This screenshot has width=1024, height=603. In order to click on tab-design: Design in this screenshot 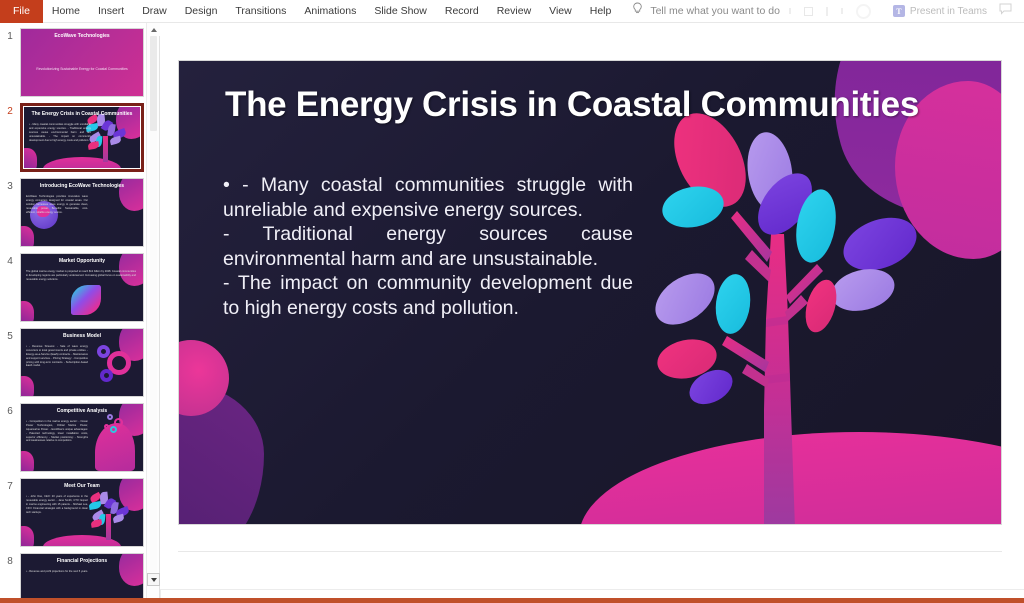, I will do `click(201, 11)`.